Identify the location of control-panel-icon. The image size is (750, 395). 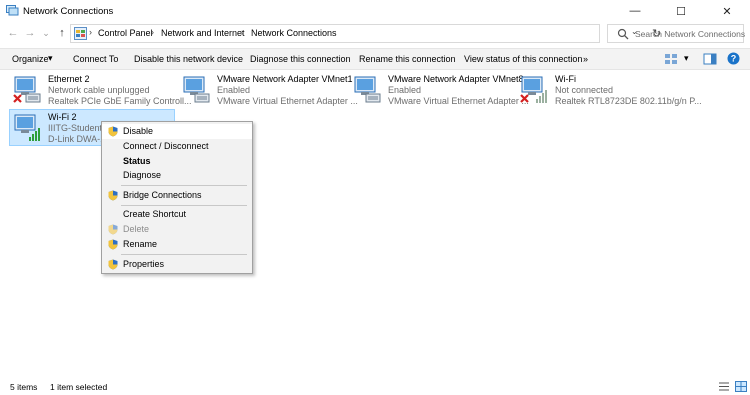
(80, 33).